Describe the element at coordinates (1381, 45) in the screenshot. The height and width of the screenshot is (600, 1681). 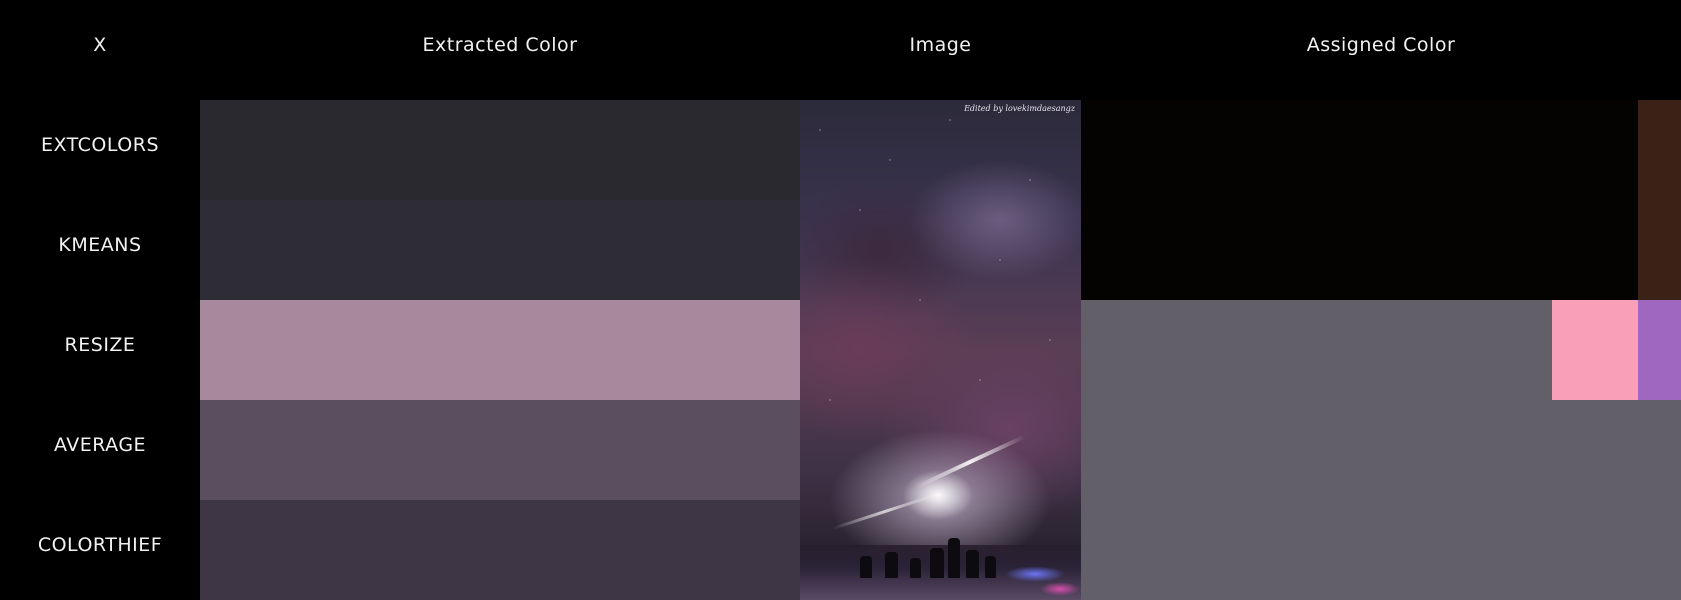
I see `column-header-assigned-color: Assigned Color` at that location.